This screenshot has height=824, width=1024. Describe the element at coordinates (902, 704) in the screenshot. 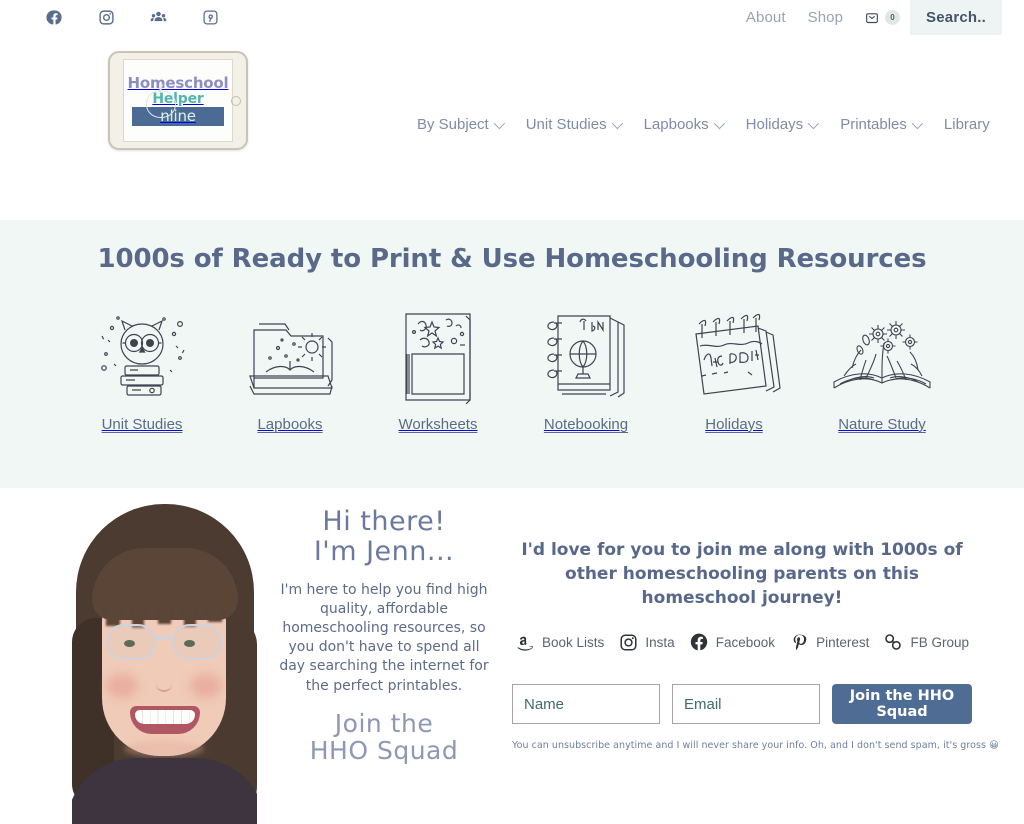

I see `join-hho-squad-button: Join the HHO Squad` at that location.